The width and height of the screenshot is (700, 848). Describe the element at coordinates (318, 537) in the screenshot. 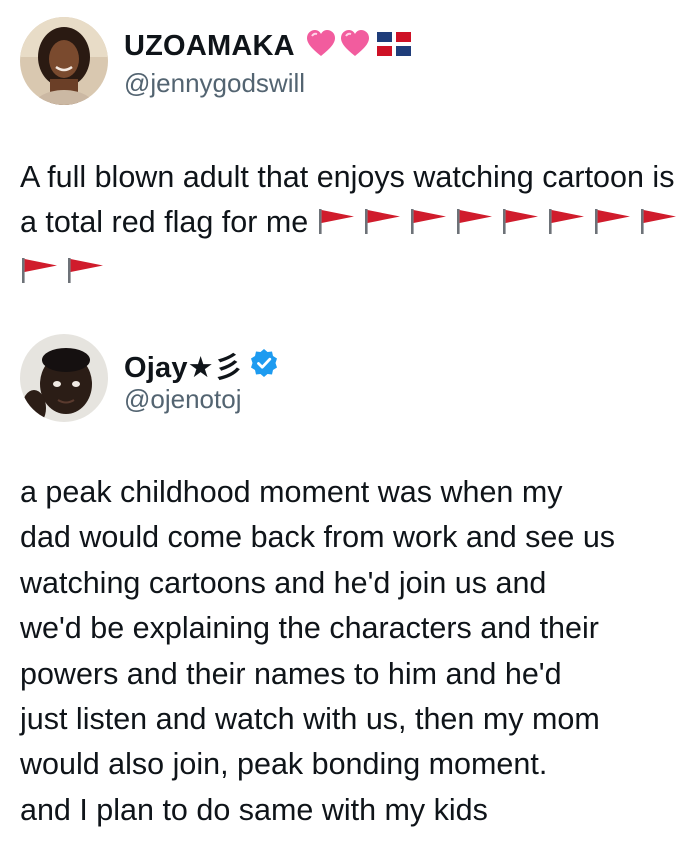

I see `text-line: dad would come back from work and see us` at that location.